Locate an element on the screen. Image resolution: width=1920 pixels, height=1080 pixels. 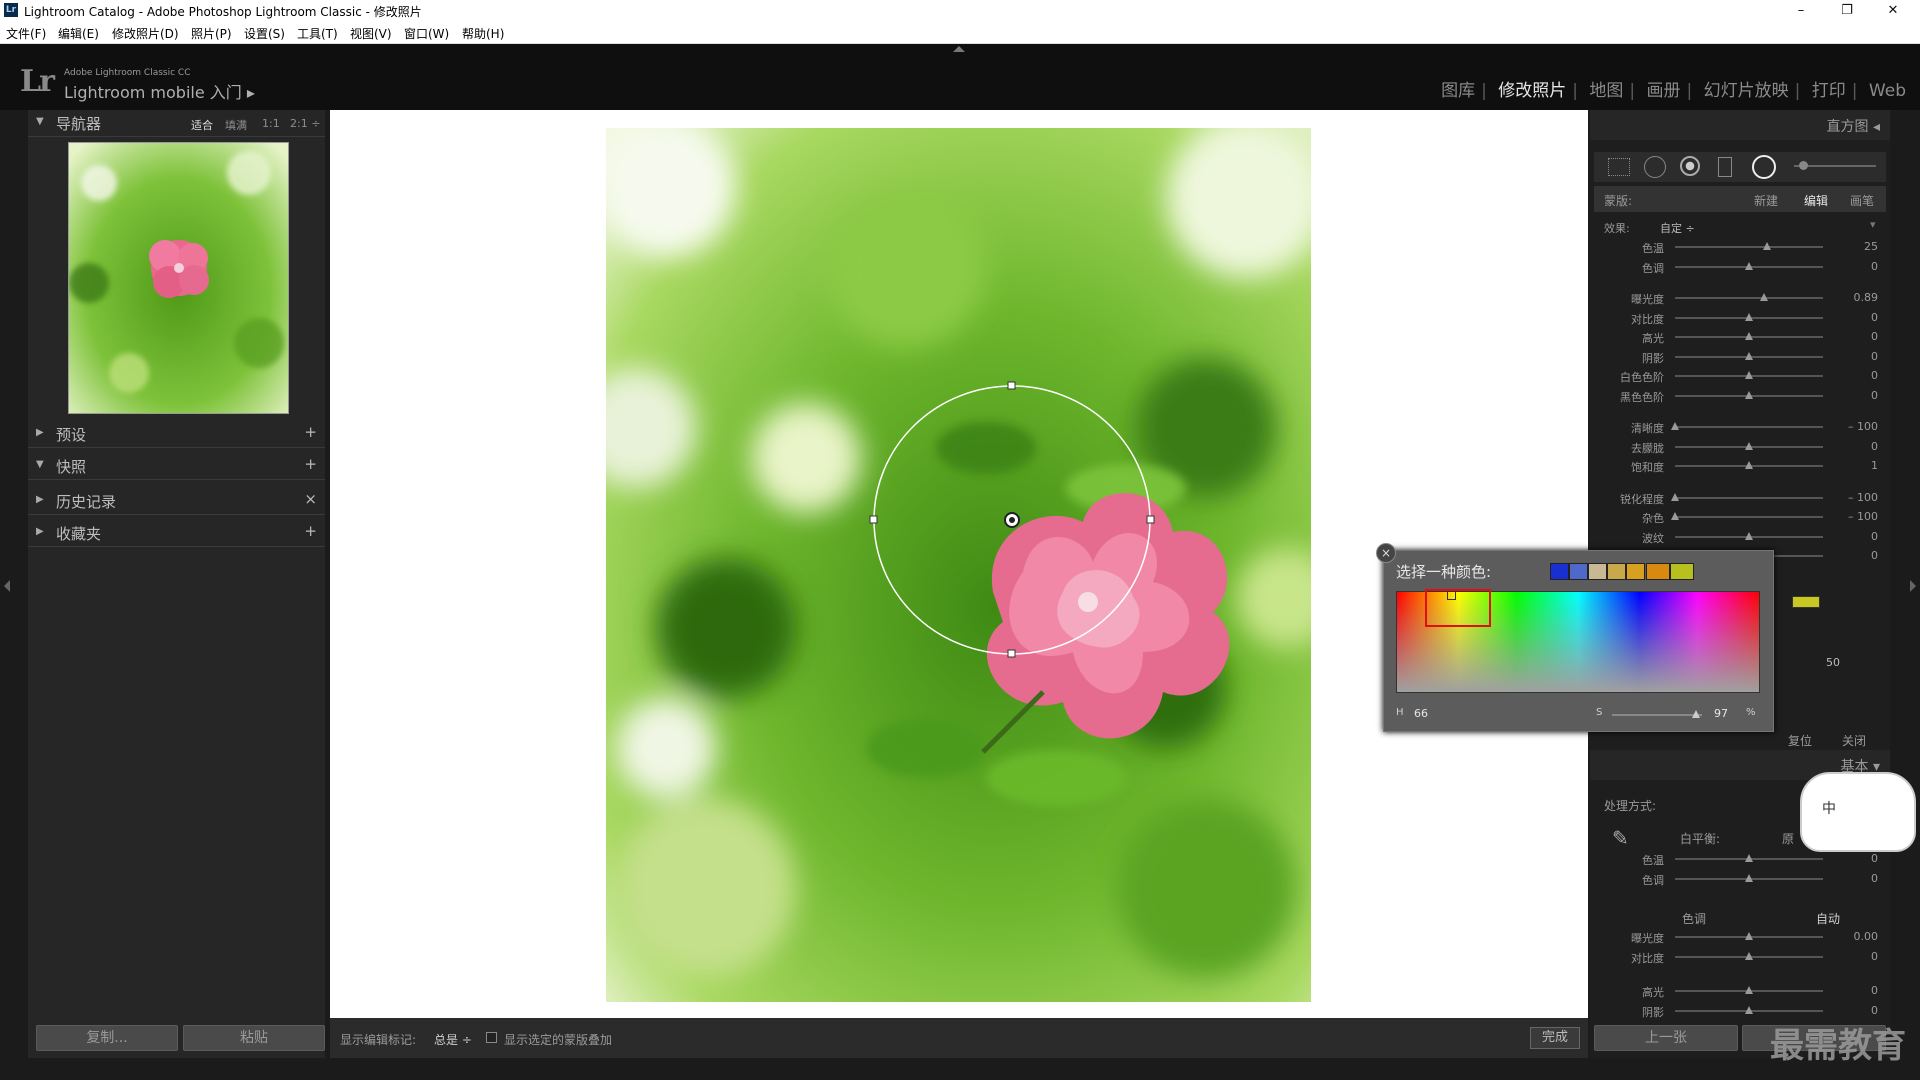
h-value: 66 is located at coordinates (1421, 713).